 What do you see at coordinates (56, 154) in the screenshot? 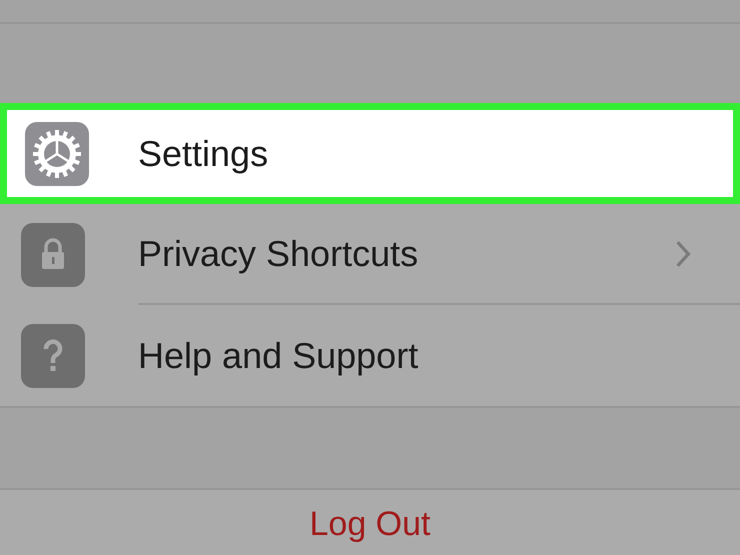
I see `gear-icon` at bounding box center [56, 154].